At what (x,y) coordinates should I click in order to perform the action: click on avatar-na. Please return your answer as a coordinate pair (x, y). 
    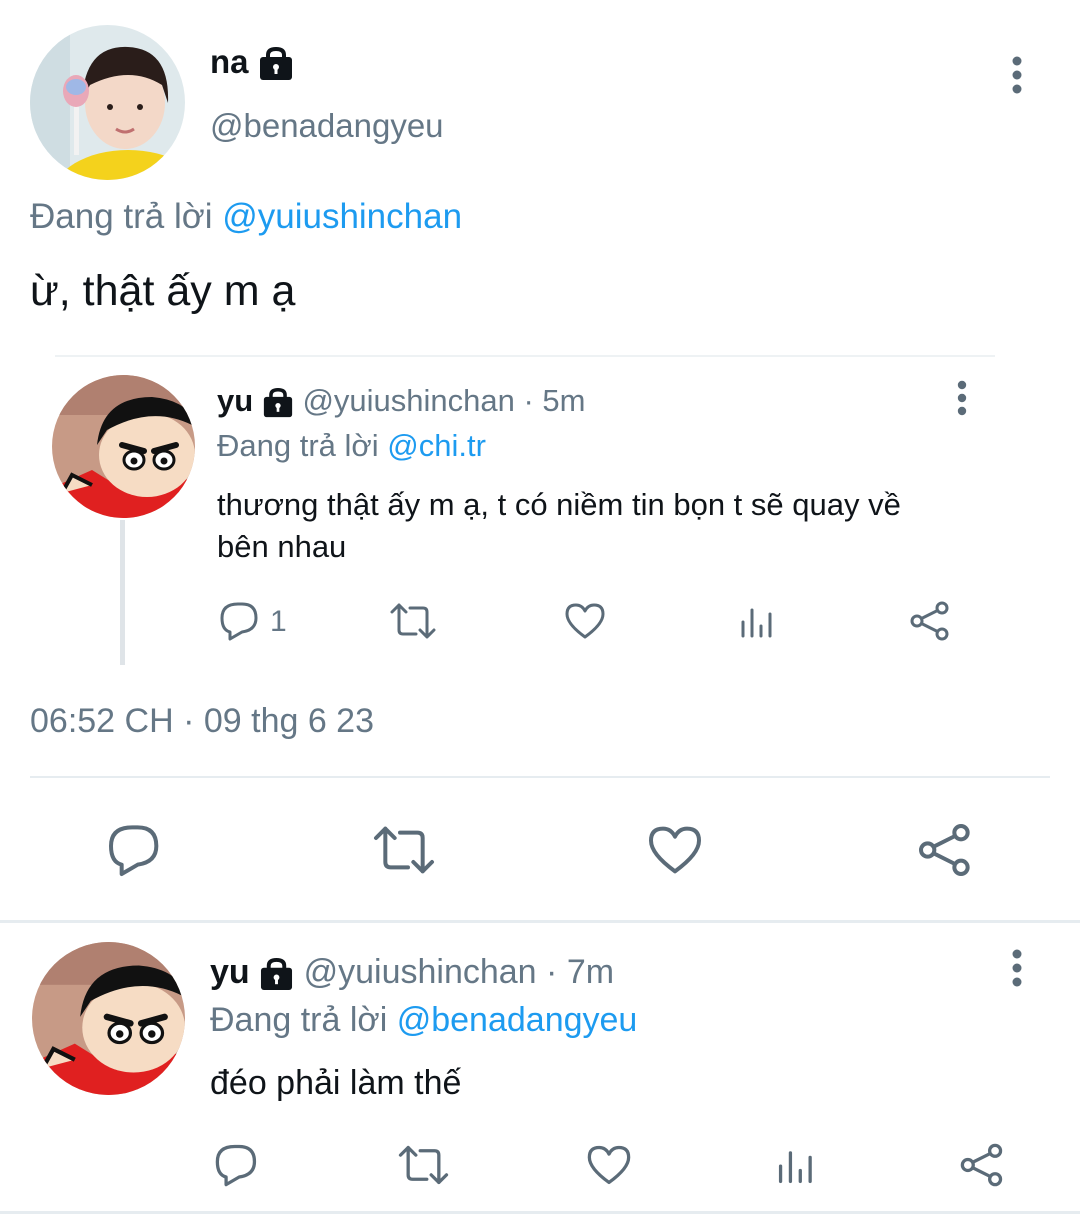
    Looking at the image, I should click on (107, 102).